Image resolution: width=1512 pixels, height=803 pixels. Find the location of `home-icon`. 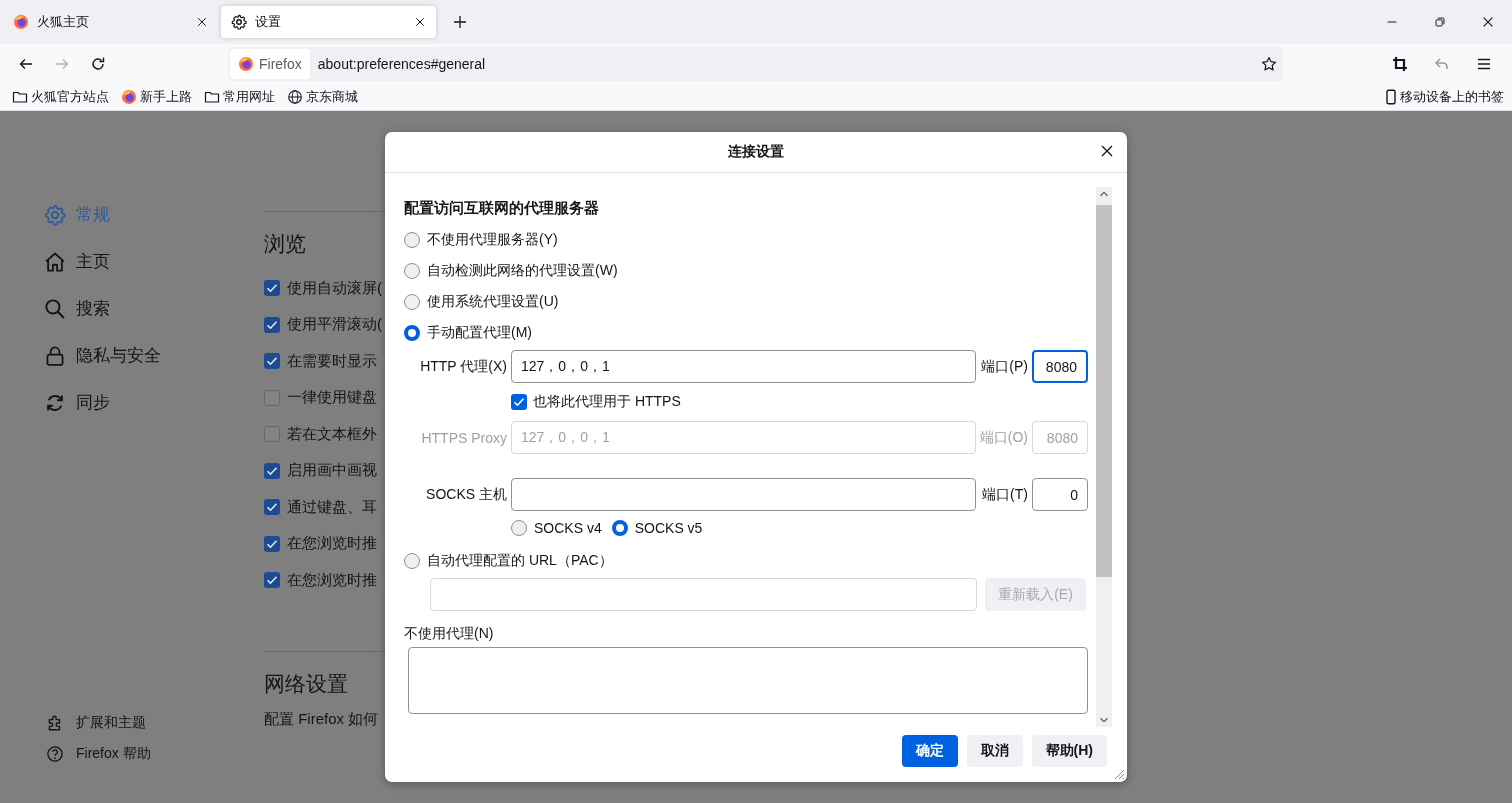

home-icon is located at coordinates (55, 261).